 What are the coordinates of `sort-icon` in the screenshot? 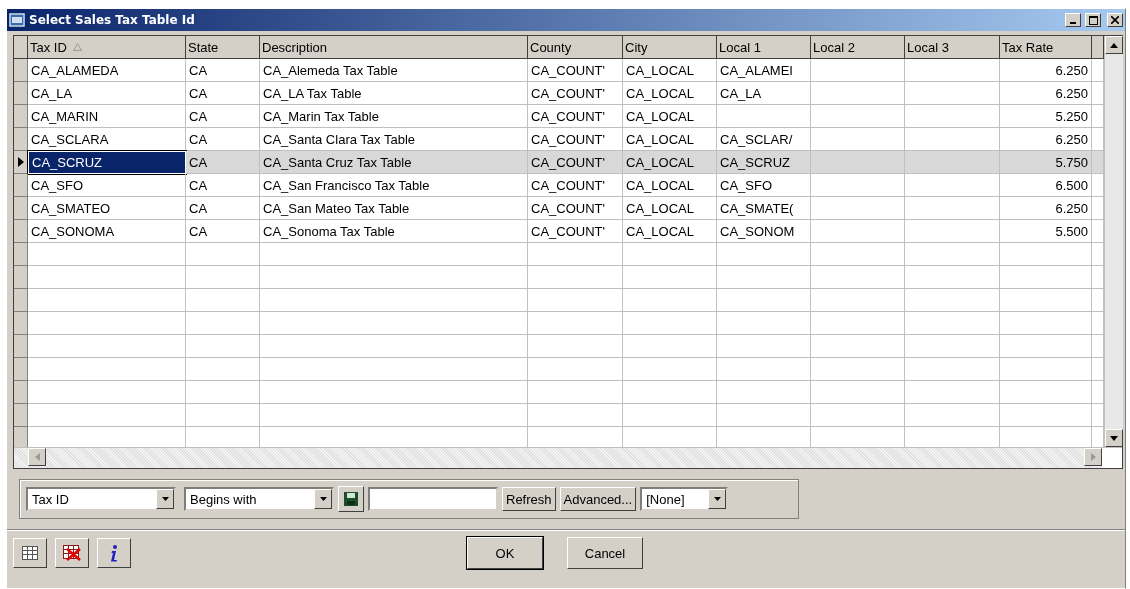 It's located at (77, 47).